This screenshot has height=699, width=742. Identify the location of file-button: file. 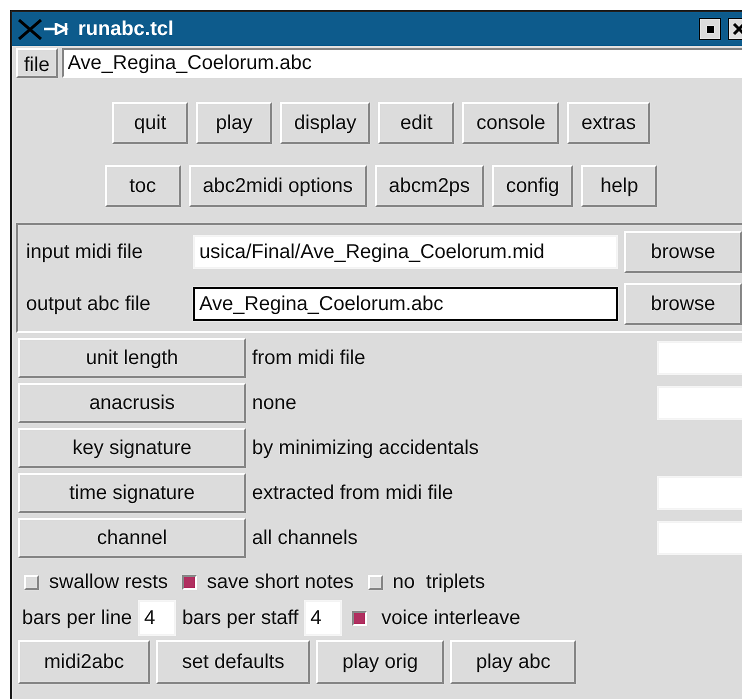
(37, 63).